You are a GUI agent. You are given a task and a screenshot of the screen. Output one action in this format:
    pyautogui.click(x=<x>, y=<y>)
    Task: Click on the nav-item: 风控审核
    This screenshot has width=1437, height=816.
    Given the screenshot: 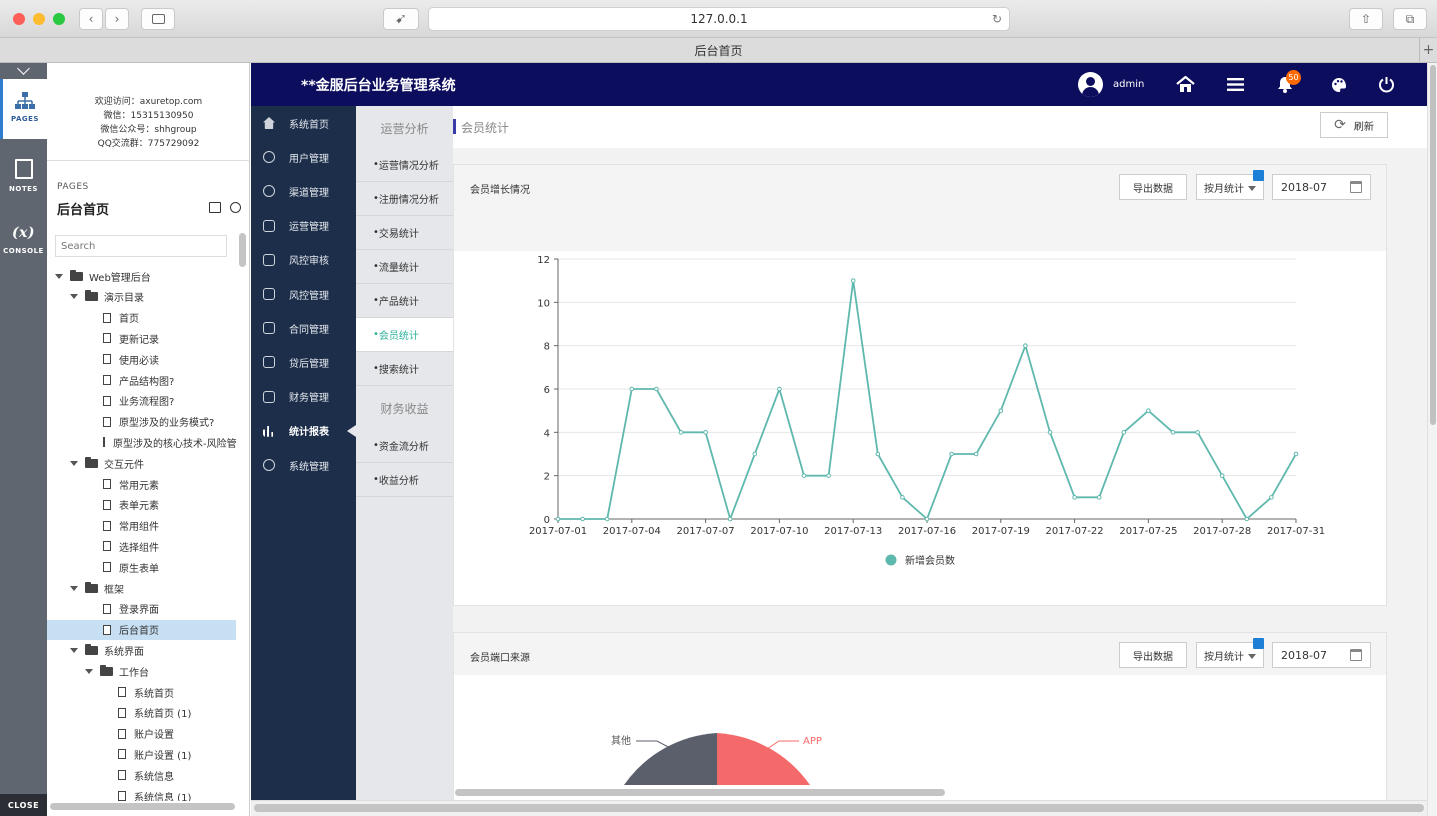 What is the action you would take?
    pyautogui.click(x=303, y=260)
    